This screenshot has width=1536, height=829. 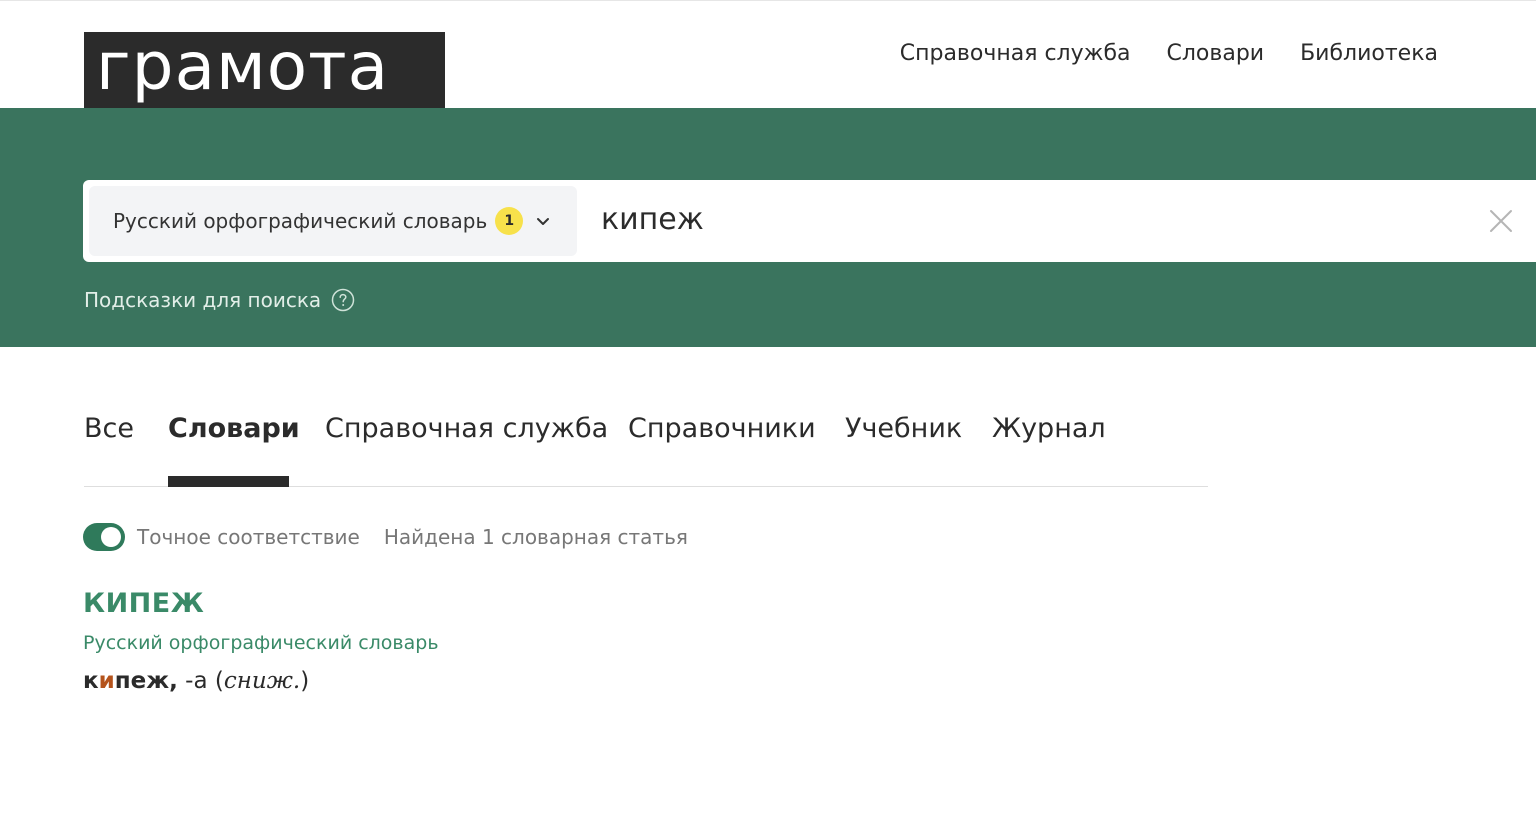 What do you see at coordinates (722, 429) in the screenshot?
I see `tab-references: Справочники` at bounding box center [722, 429].